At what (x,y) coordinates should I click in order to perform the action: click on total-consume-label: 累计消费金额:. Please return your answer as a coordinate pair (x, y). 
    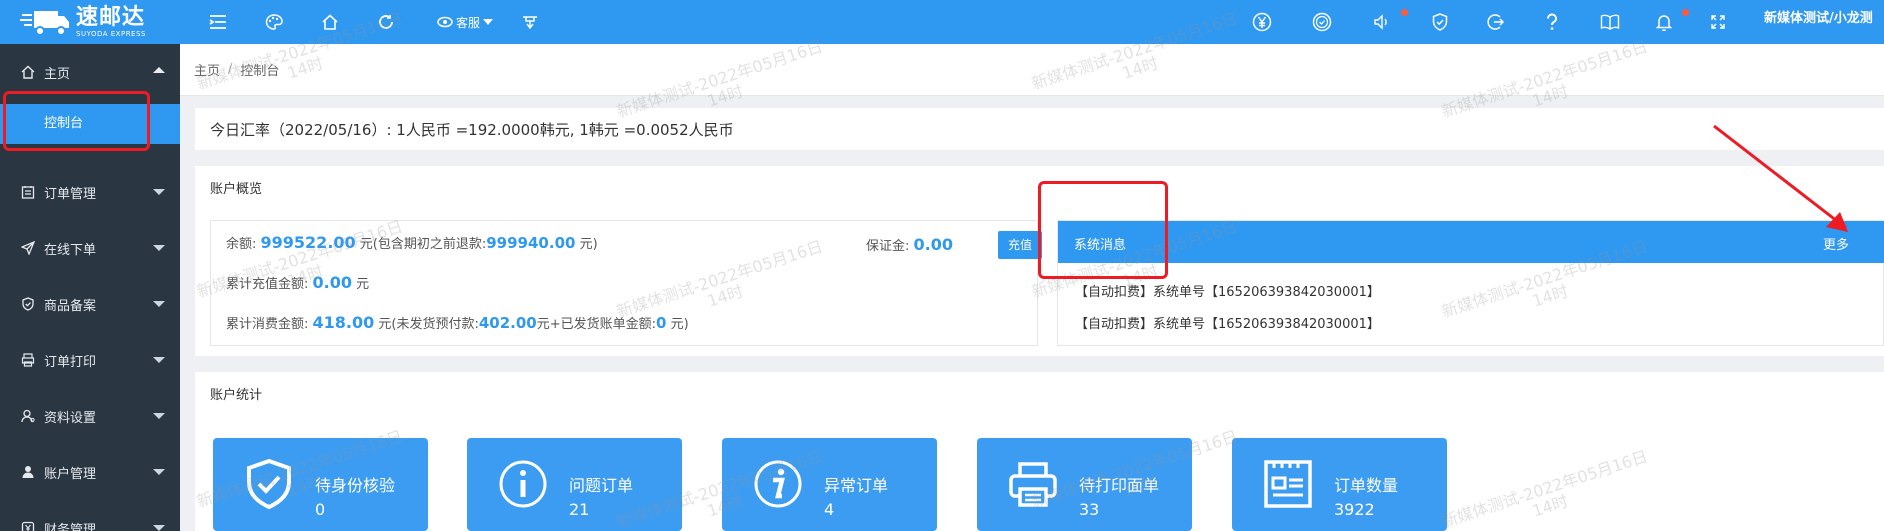
    Looking at the image, I should click on (269, 324).